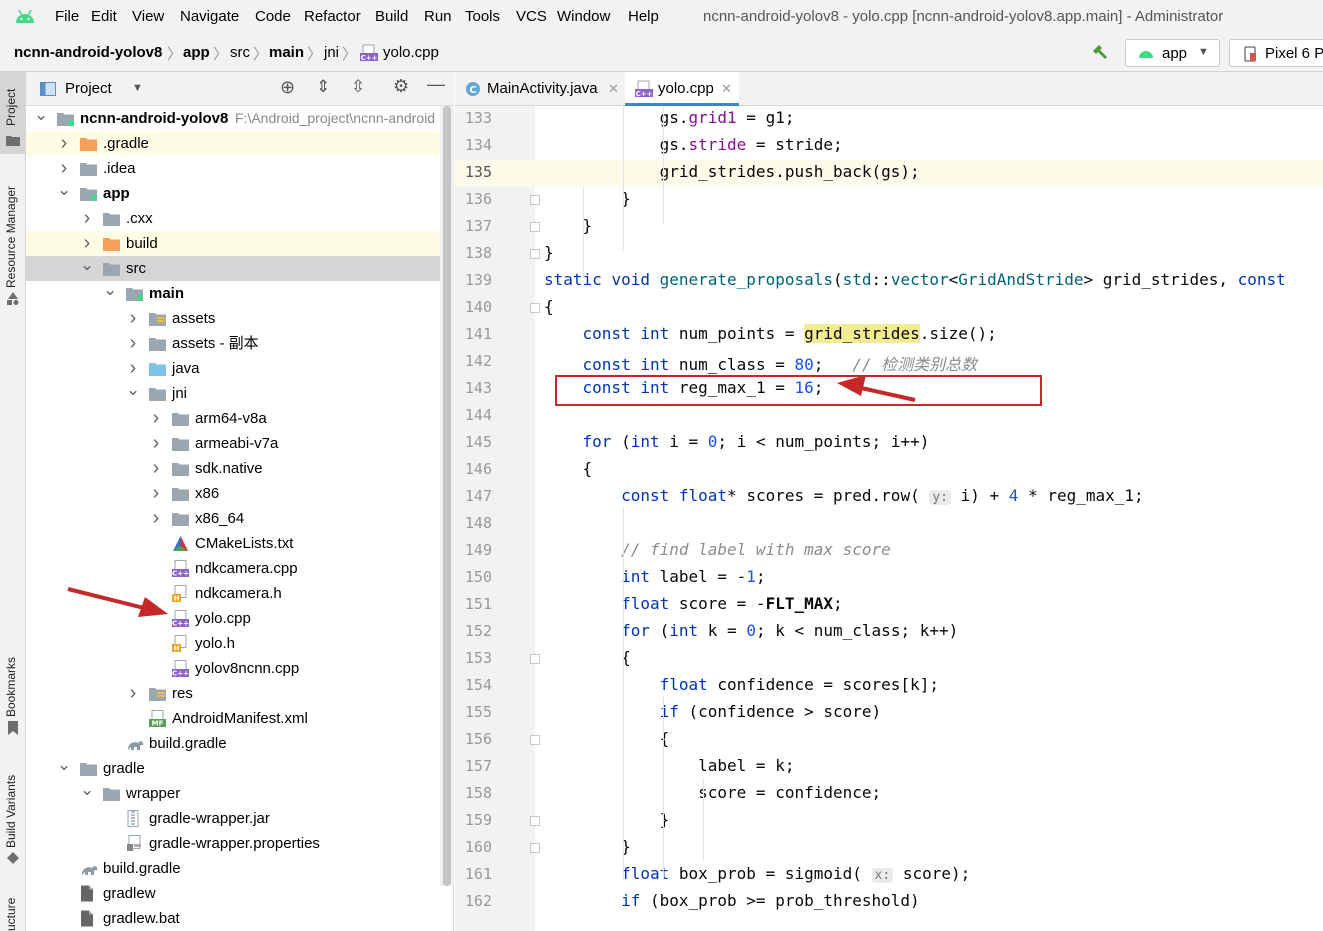  What do you see at coordinates (239, 843) in the screenshot?
I see `tree-item: gradle-wrapper.properties` at bounding box center [239, 843].